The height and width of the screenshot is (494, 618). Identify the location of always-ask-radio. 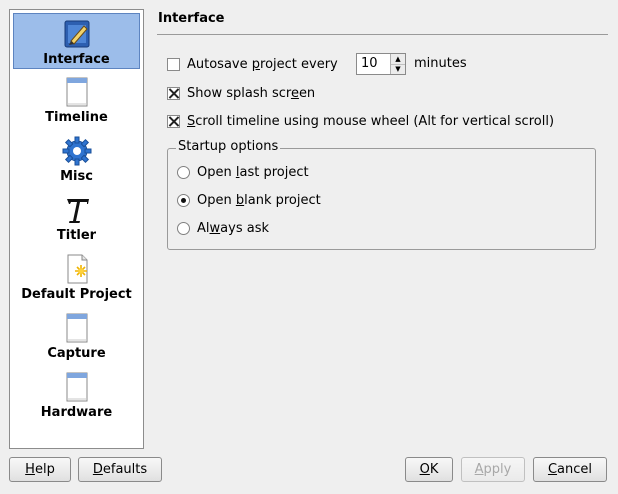
(183, 228).